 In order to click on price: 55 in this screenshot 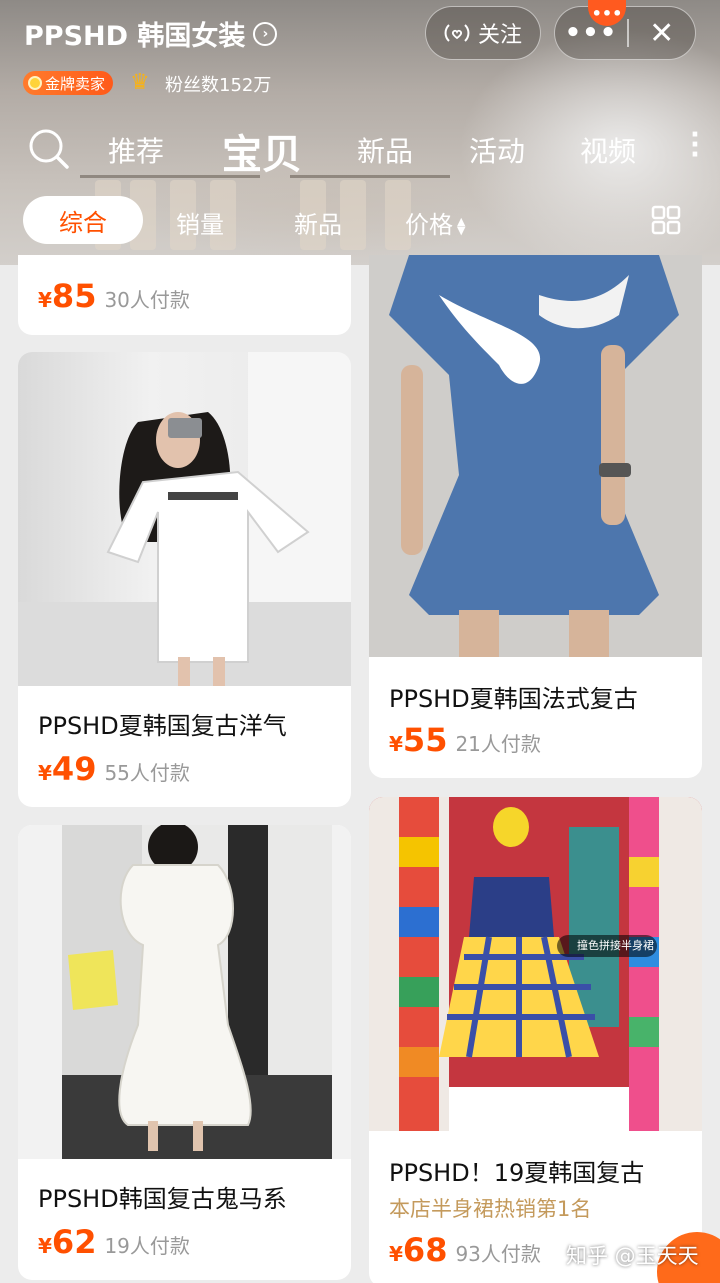, I will do `click(425, 740)`.